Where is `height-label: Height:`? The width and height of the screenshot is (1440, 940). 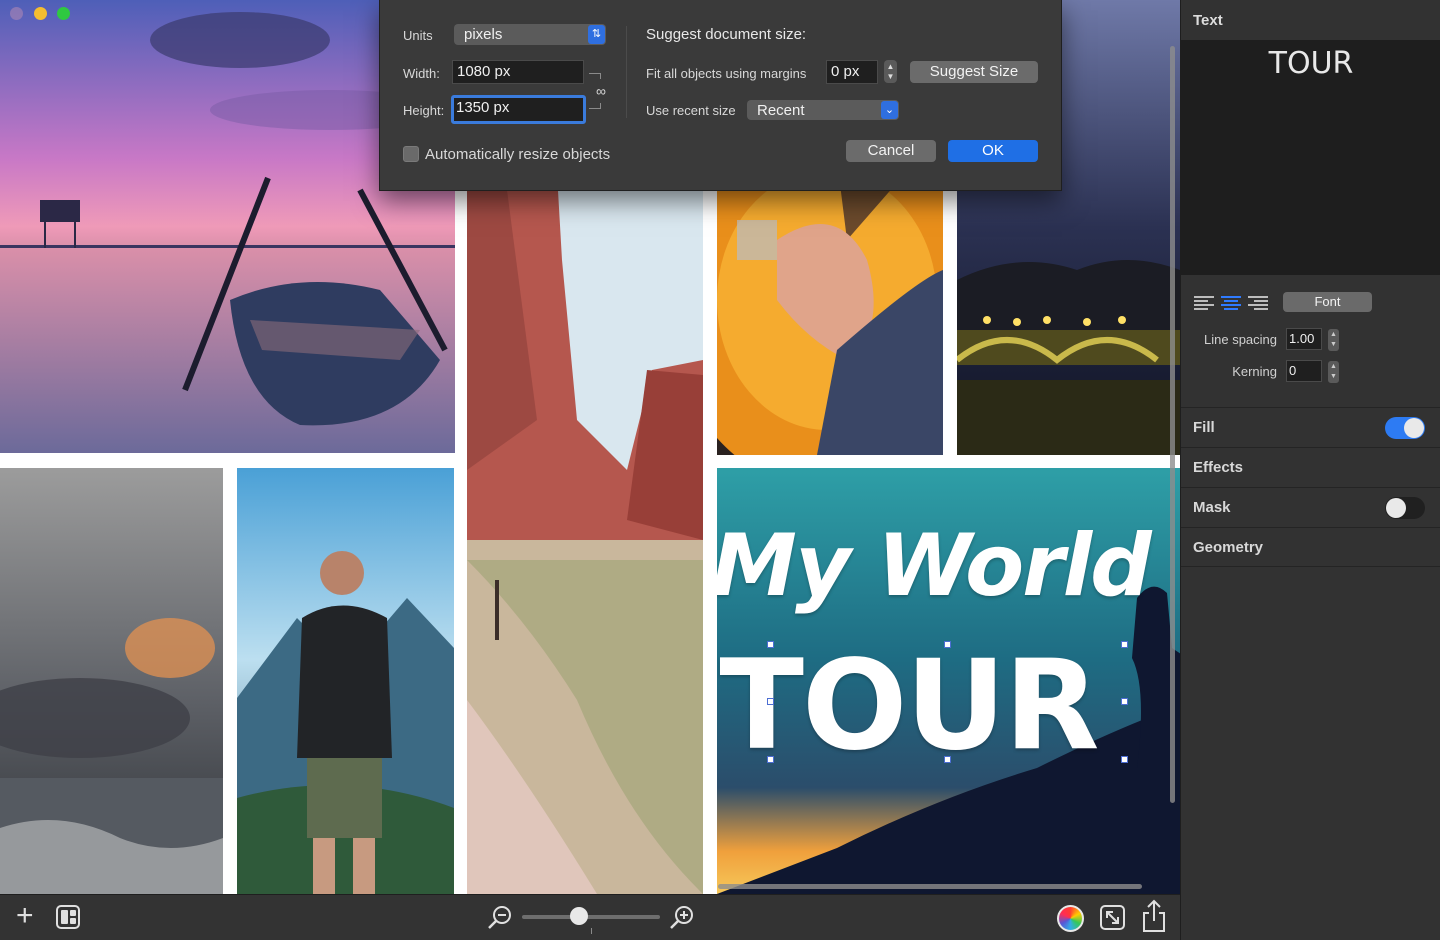
height-label: Height: is located at coordinates (424, 110).